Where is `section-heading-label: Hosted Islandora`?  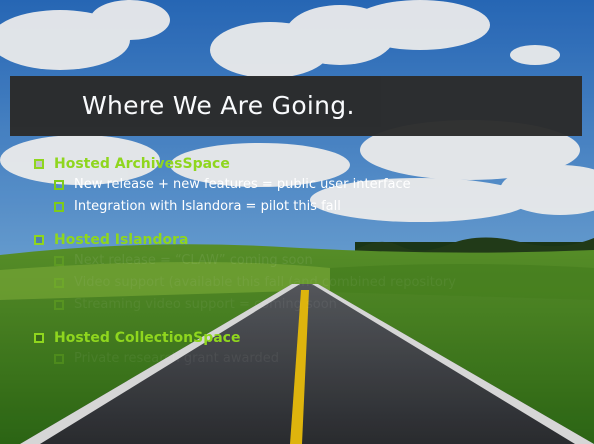
section-heading-label: Hosted Islandora is located at coordinates (121, 240).